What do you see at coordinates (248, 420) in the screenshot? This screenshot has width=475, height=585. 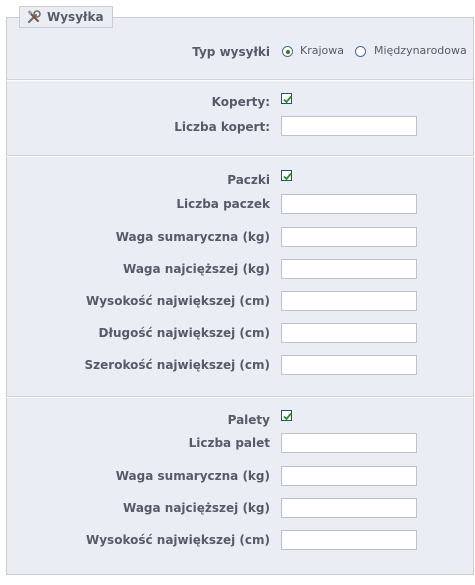 I see `pallets-label: Palety` at bounding box center [248, 420].